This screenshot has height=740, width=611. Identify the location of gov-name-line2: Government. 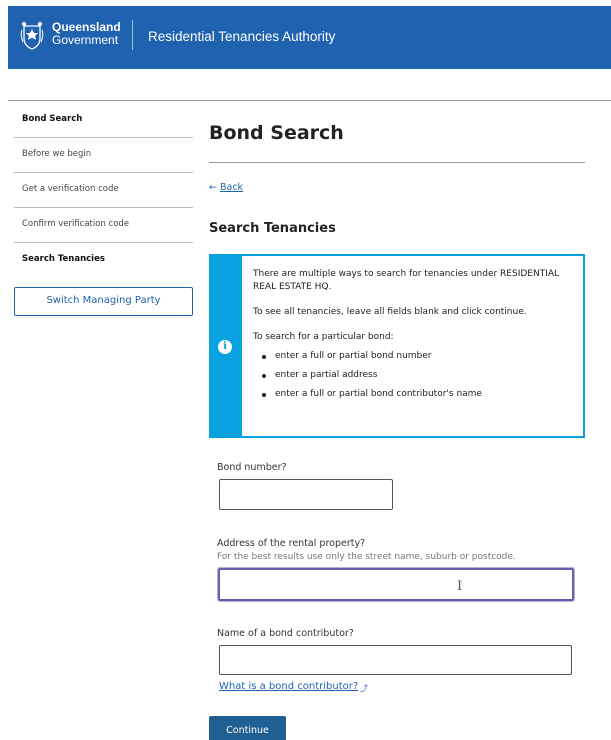
(85, 40).